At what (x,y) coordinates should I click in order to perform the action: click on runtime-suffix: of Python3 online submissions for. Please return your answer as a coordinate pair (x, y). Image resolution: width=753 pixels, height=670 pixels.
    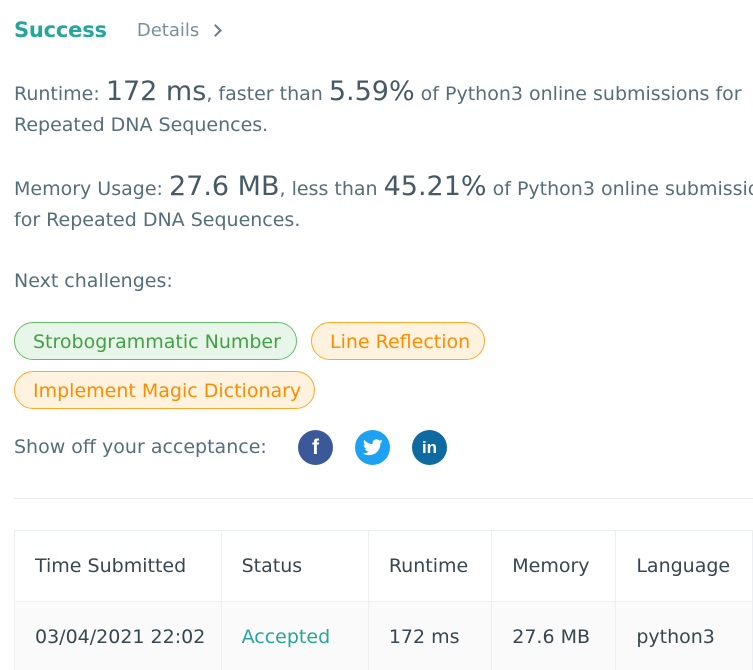
    Looking at the image, I should click on (581, 94).